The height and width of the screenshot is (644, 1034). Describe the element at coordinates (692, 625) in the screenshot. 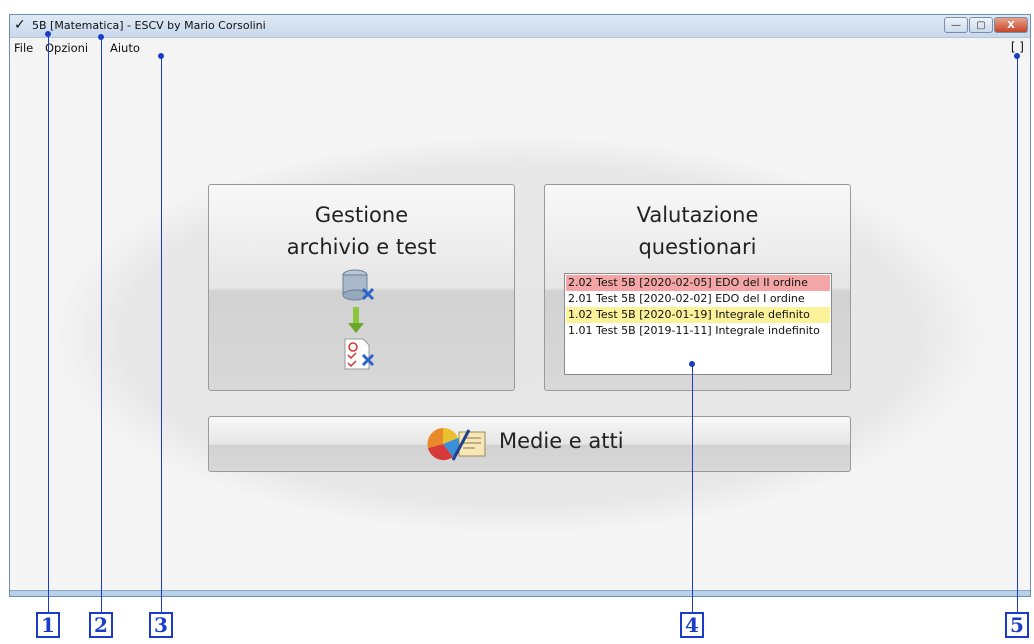

I see `callout-label: 4` at that location.